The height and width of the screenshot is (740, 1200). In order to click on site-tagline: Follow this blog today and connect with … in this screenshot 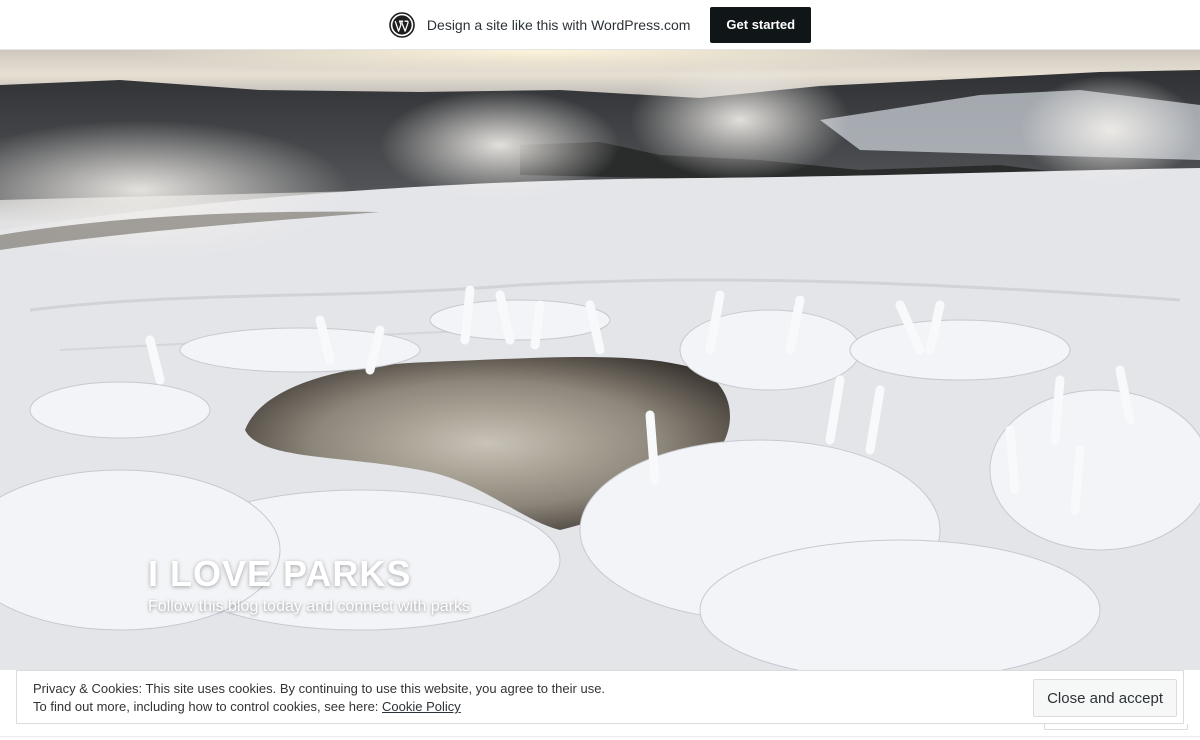, I will do `click(309, 606)`.